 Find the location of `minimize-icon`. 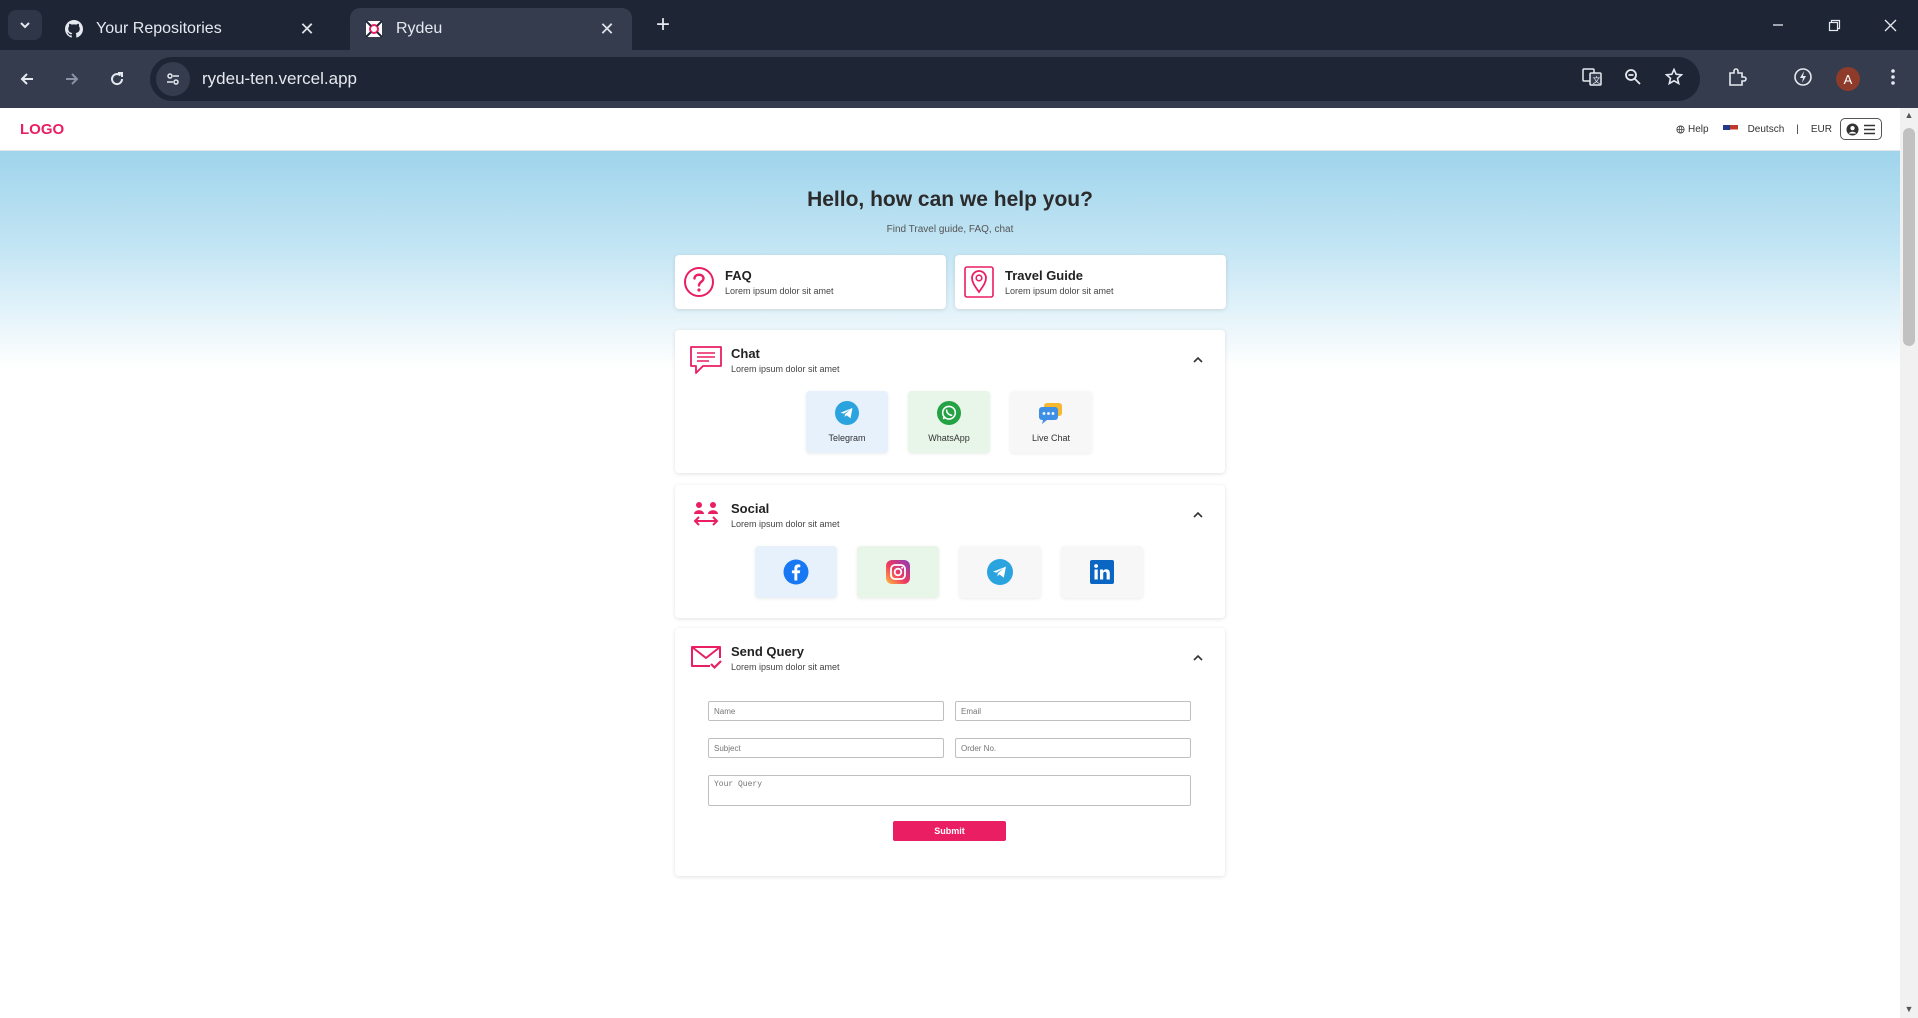

minimize-icon is located at coordinates (1778, 25).